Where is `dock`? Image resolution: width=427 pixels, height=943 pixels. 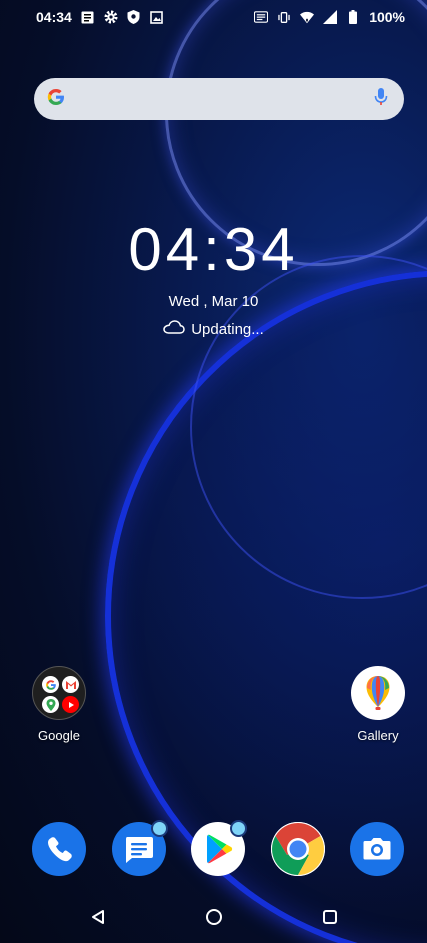
dock is located at coordinates (213, 849).